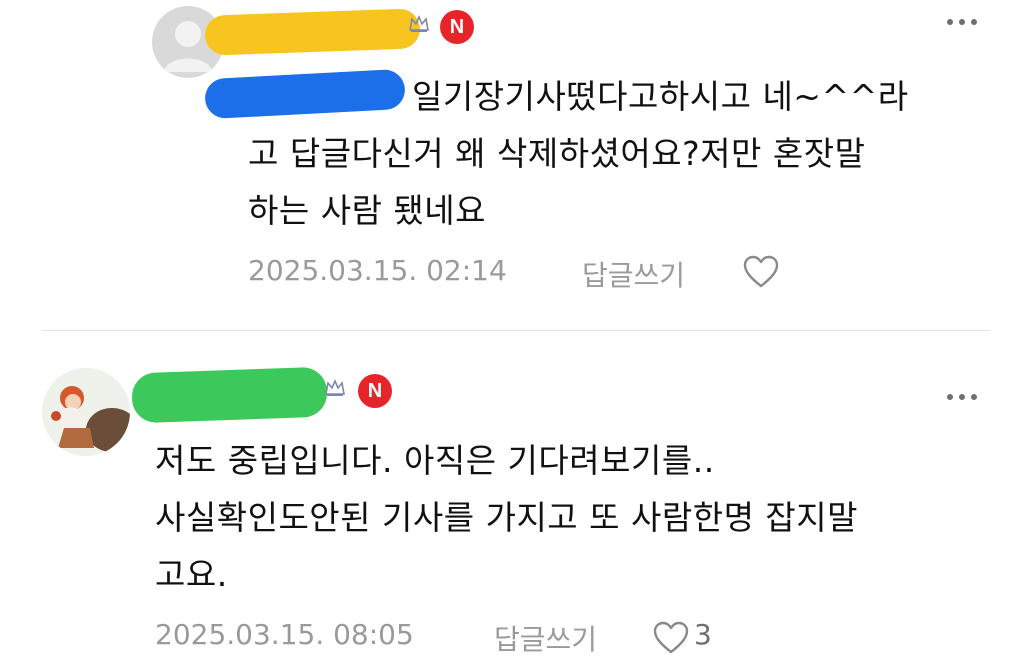  Describe the element at coordinates (507, 517) in the screenshot. I see `comment-line: 사실확인도안된 기사를 가지고 또 사람한명 잡지말` at that location.